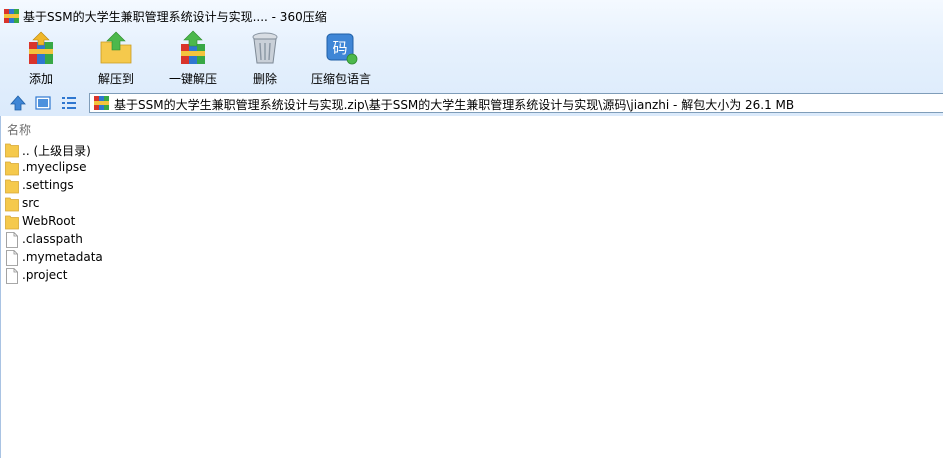 The height and width of the screenshot is (458, 943). What do you see at coordinates (155, 204) in the screenshot?
I see `list-item: src` at bounding box center [155, 204].